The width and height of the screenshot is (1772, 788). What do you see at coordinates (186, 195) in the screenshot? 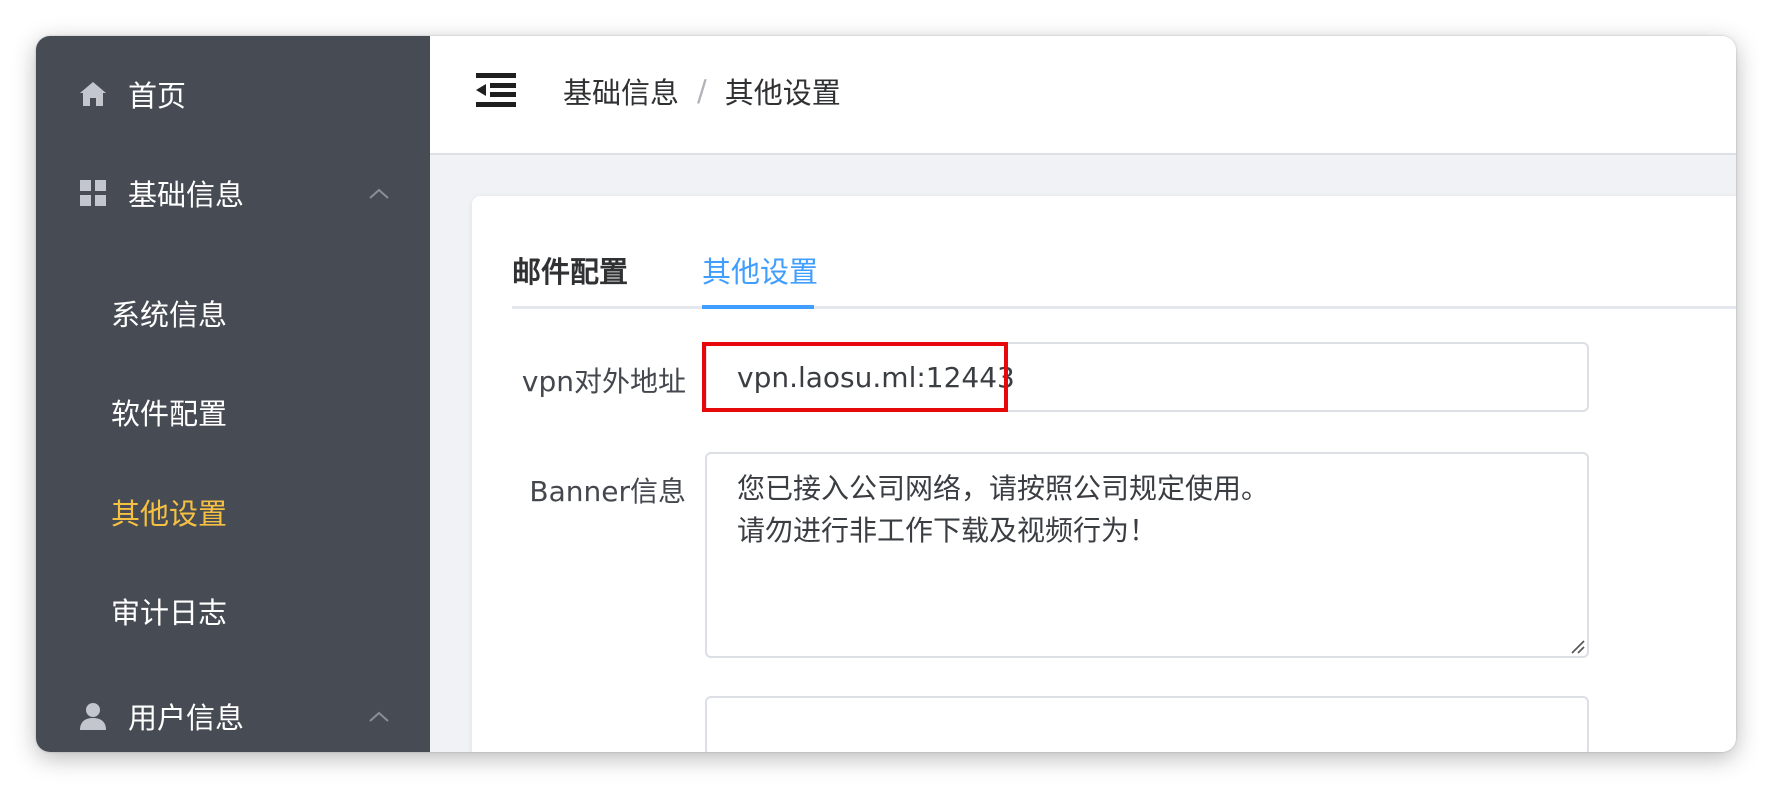
I see `sidebar-item-label: 基础信息` at bounding box center [186, 195].